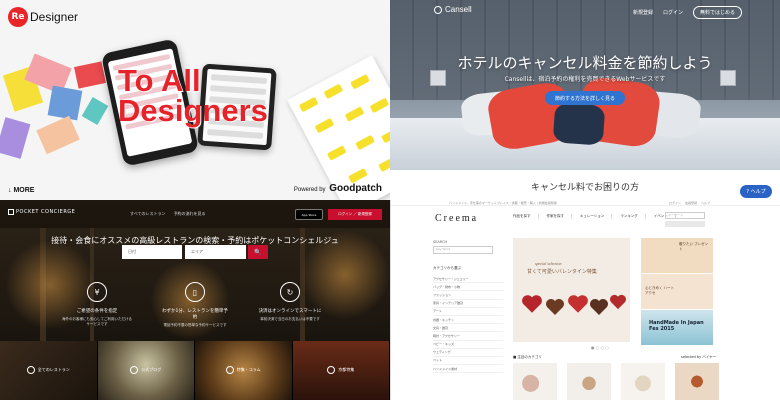 The width and height of the screenshot is (780, 400). What do you see at coordinates (97, 311) in the screenshot?
I see `feature-title: ご希望の条件を指定` at bounding box center [97, 311].